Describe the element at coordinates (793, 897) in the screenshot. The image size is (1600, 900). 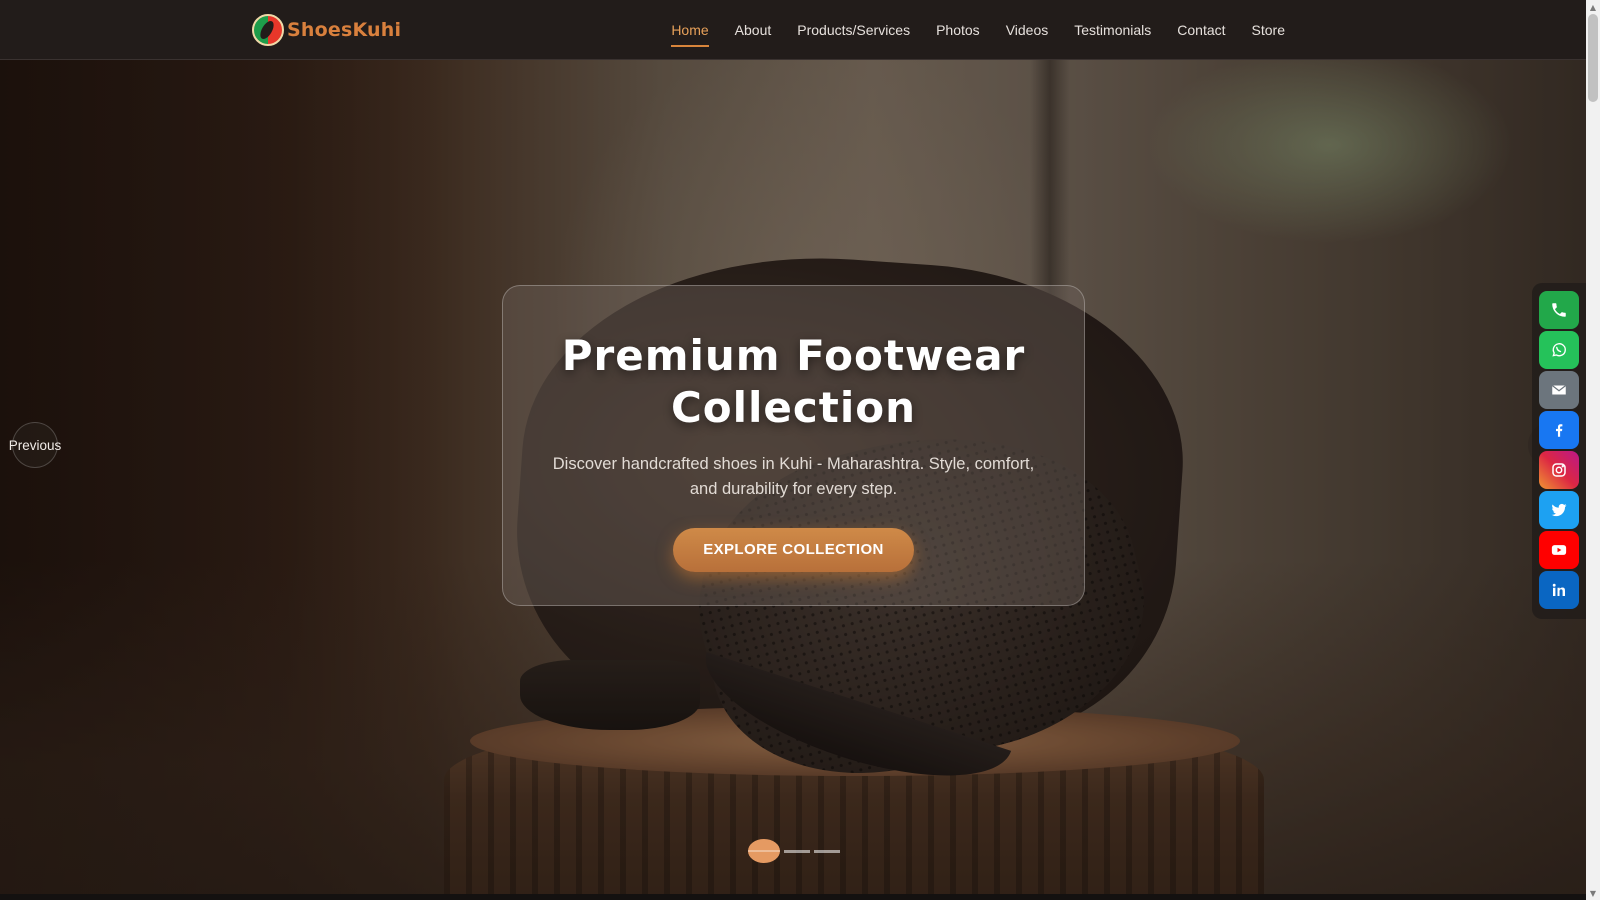
I see `page-bottom-edge` at that location.